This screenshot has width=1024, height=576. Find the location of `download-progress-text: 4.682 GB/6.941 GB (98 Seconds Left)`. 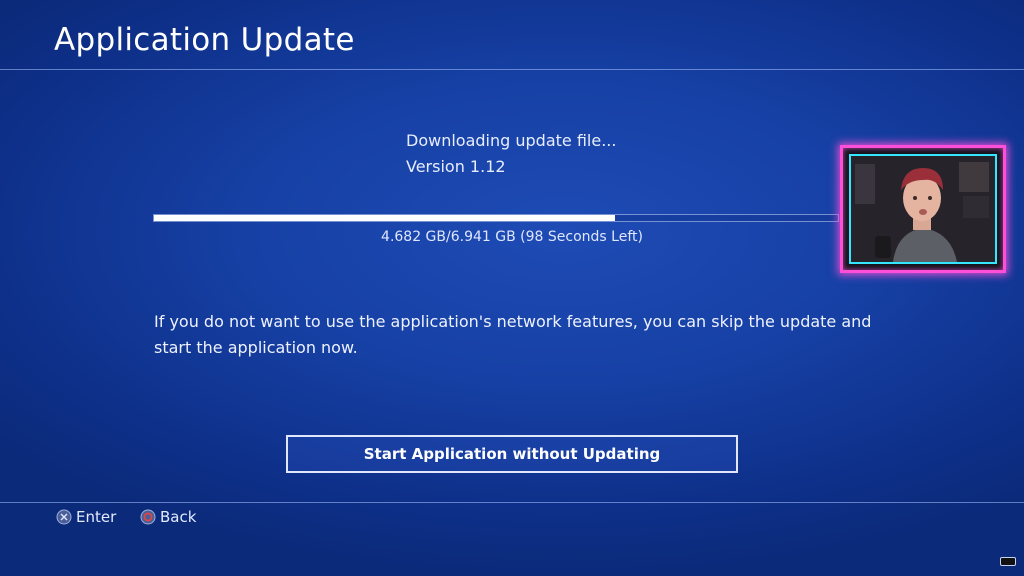

download-progress-text: 4.682 GB/6.941 GB (98 Seconds Left) is located at coordinates (512, 237).